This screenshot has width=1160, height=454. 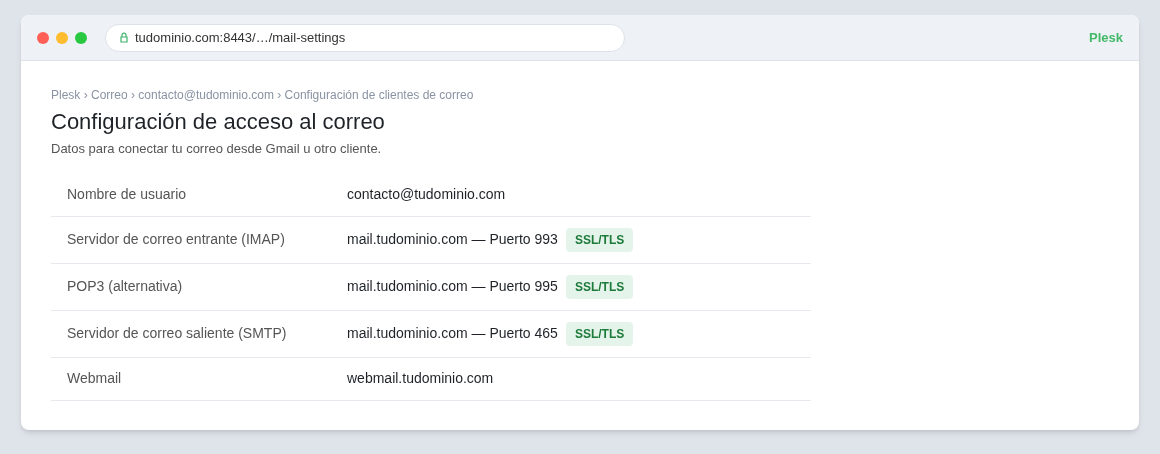 I want to click on field-label: POP3 (alternativa), so click(x=125, y=286).